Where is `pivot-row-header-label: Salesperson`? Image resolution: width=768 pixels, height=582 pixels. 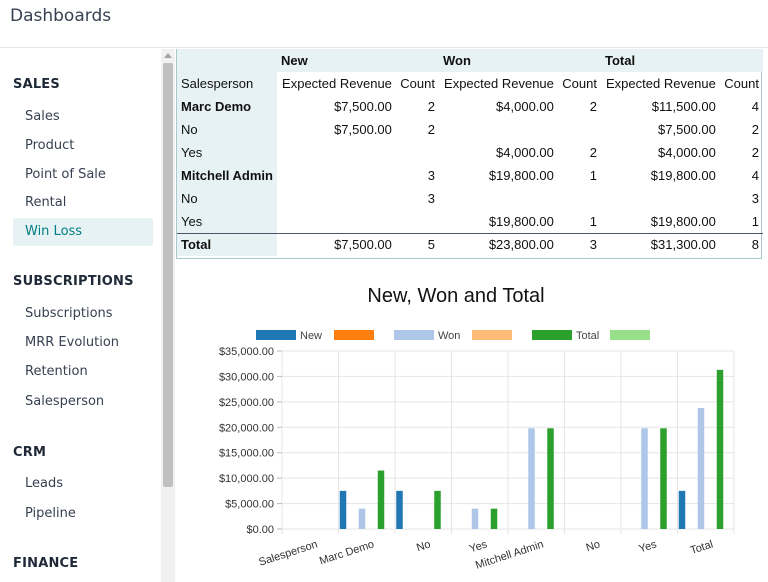 pivot-row-header-label: Salesperson is located at coordinates (227, 83).